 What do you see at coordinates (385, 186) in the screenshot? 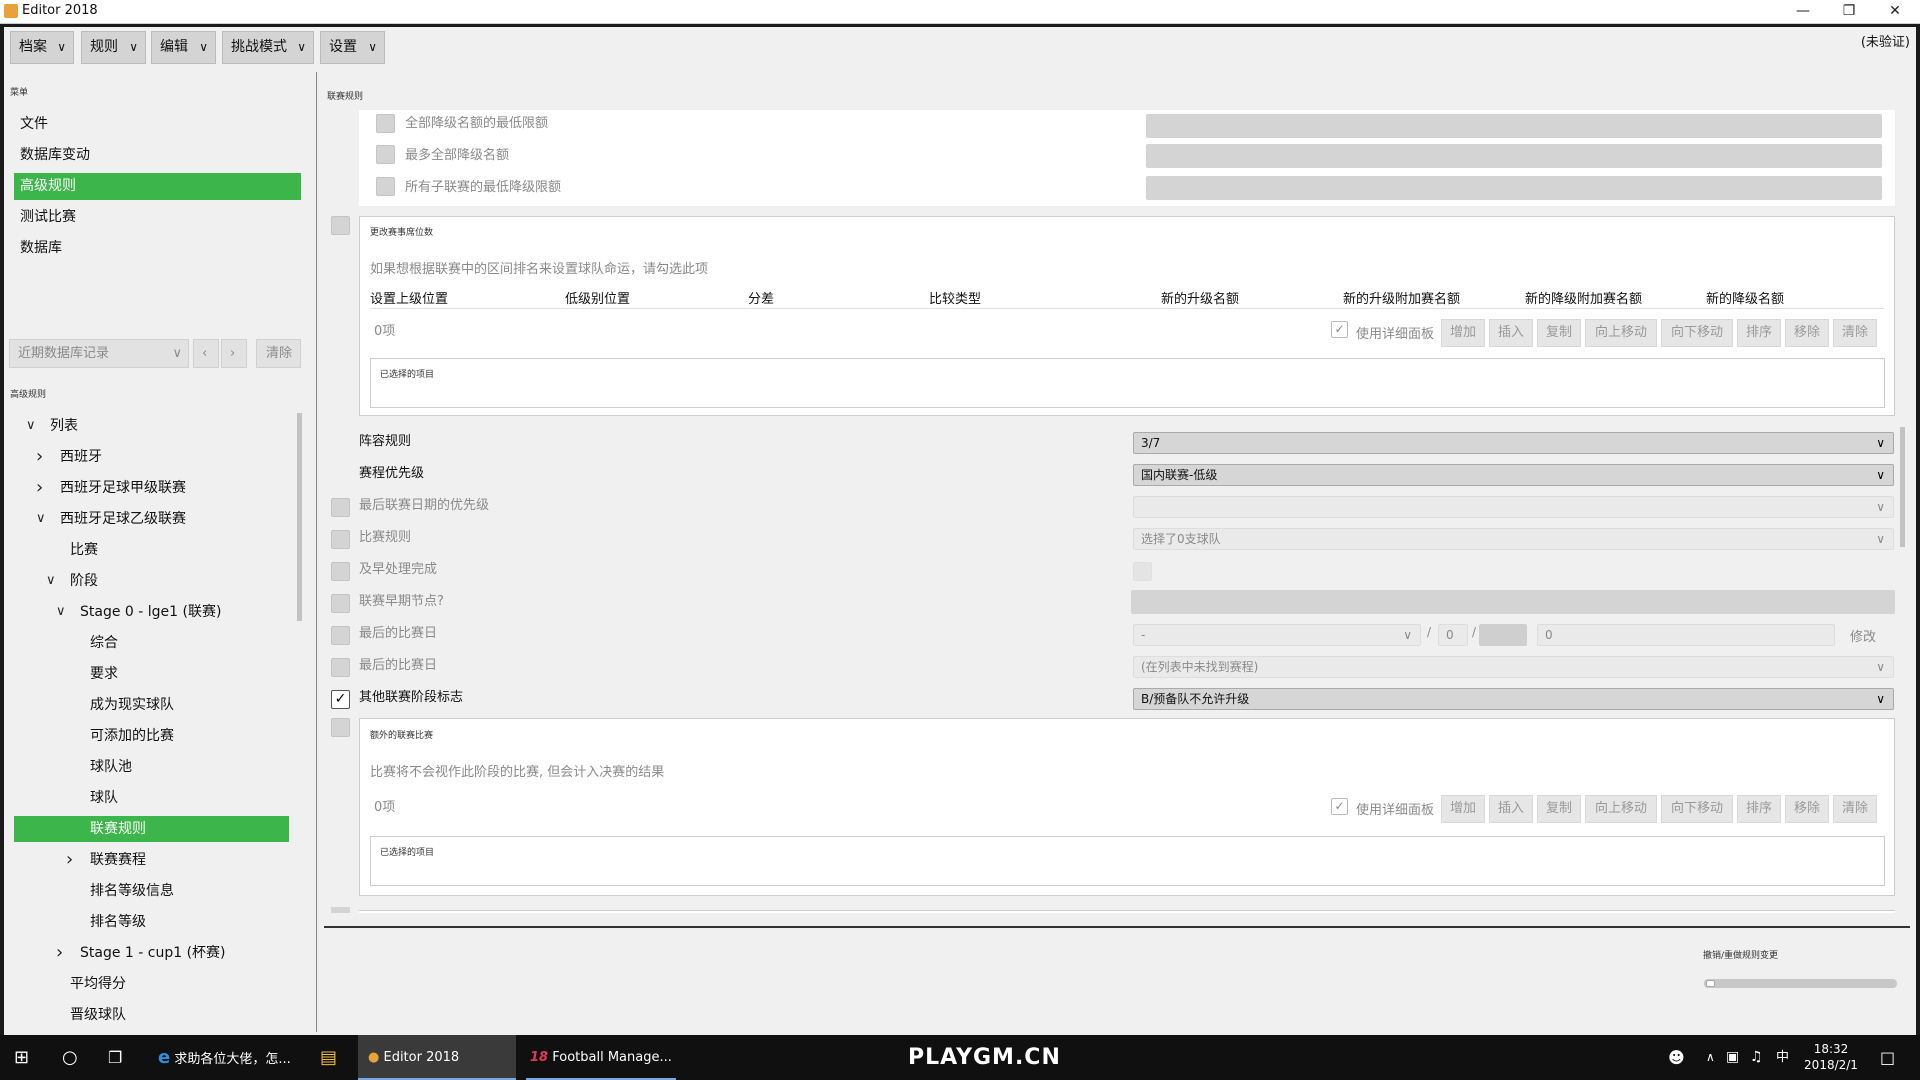
I see `min-sub-relegation-checkbox` at bounding box center [385, 186].